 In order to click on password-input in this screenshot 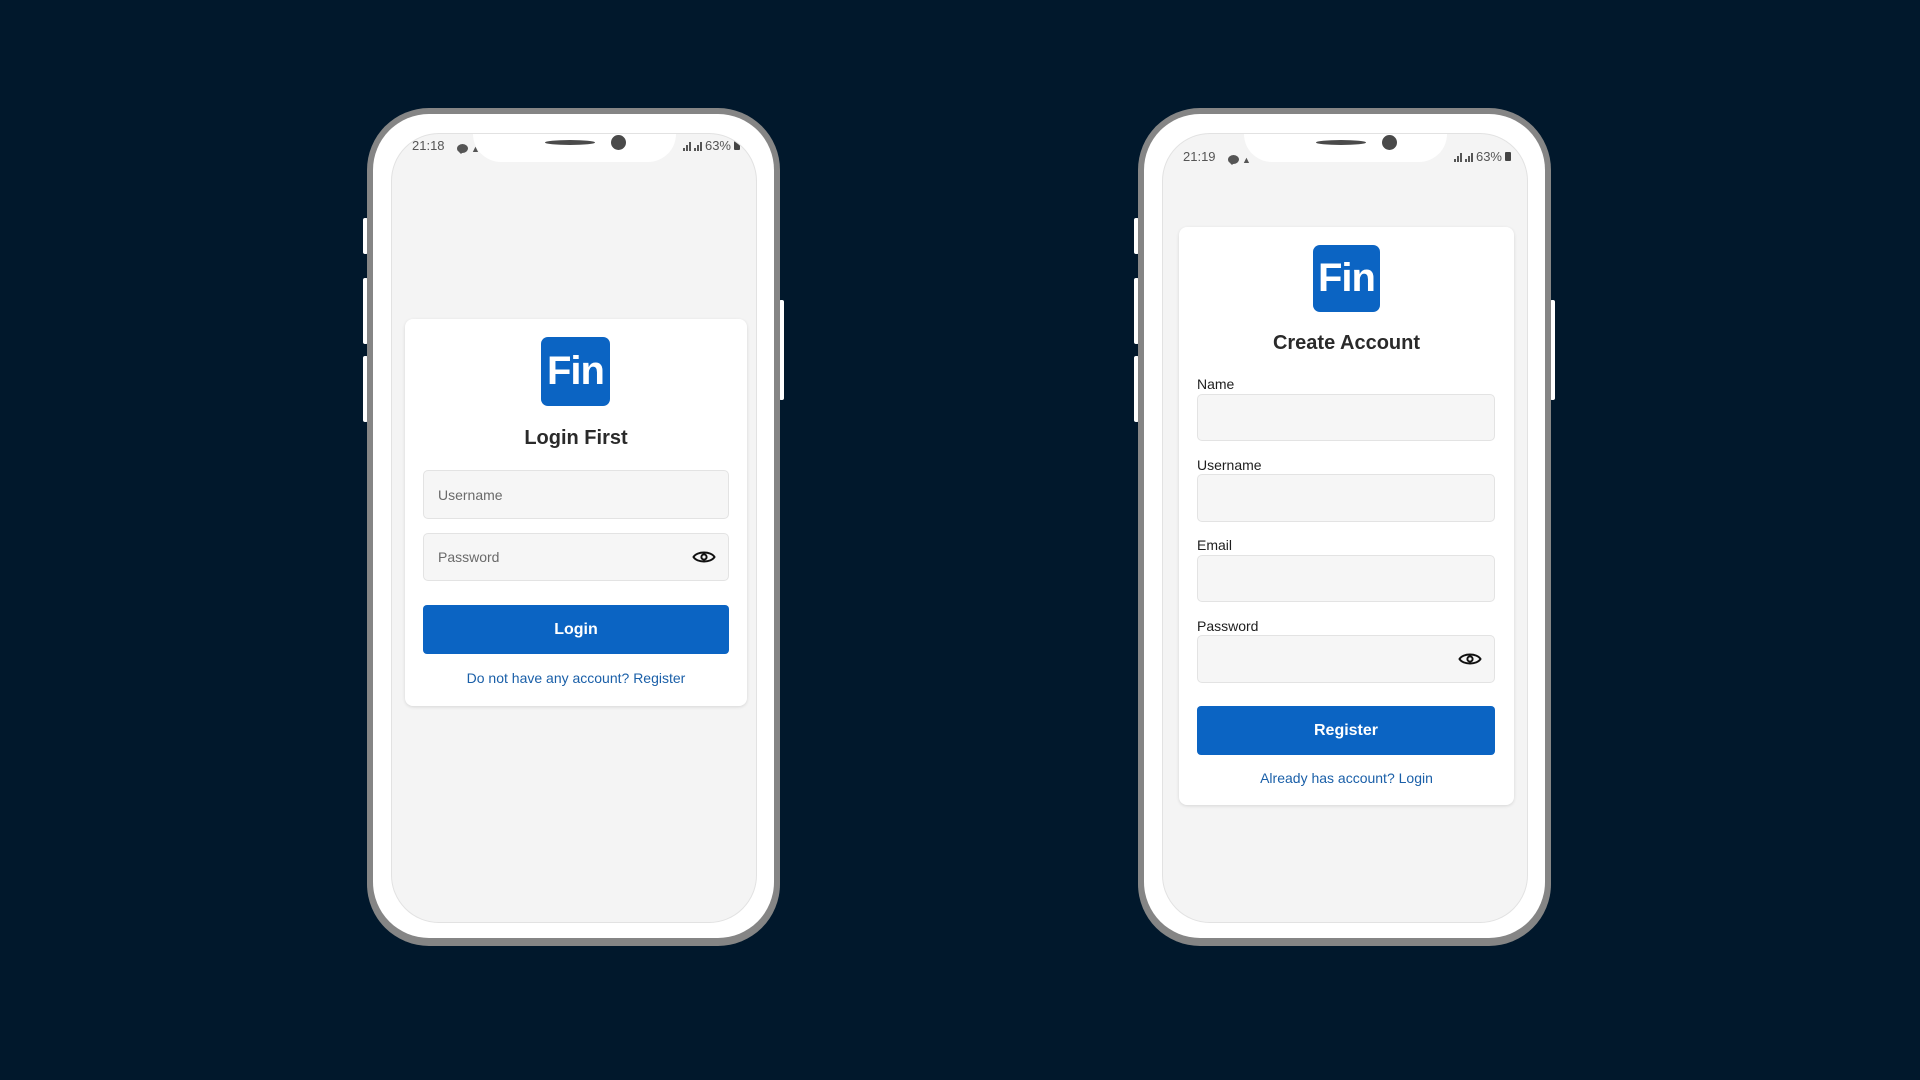, I will do `click(1346, 659)`.